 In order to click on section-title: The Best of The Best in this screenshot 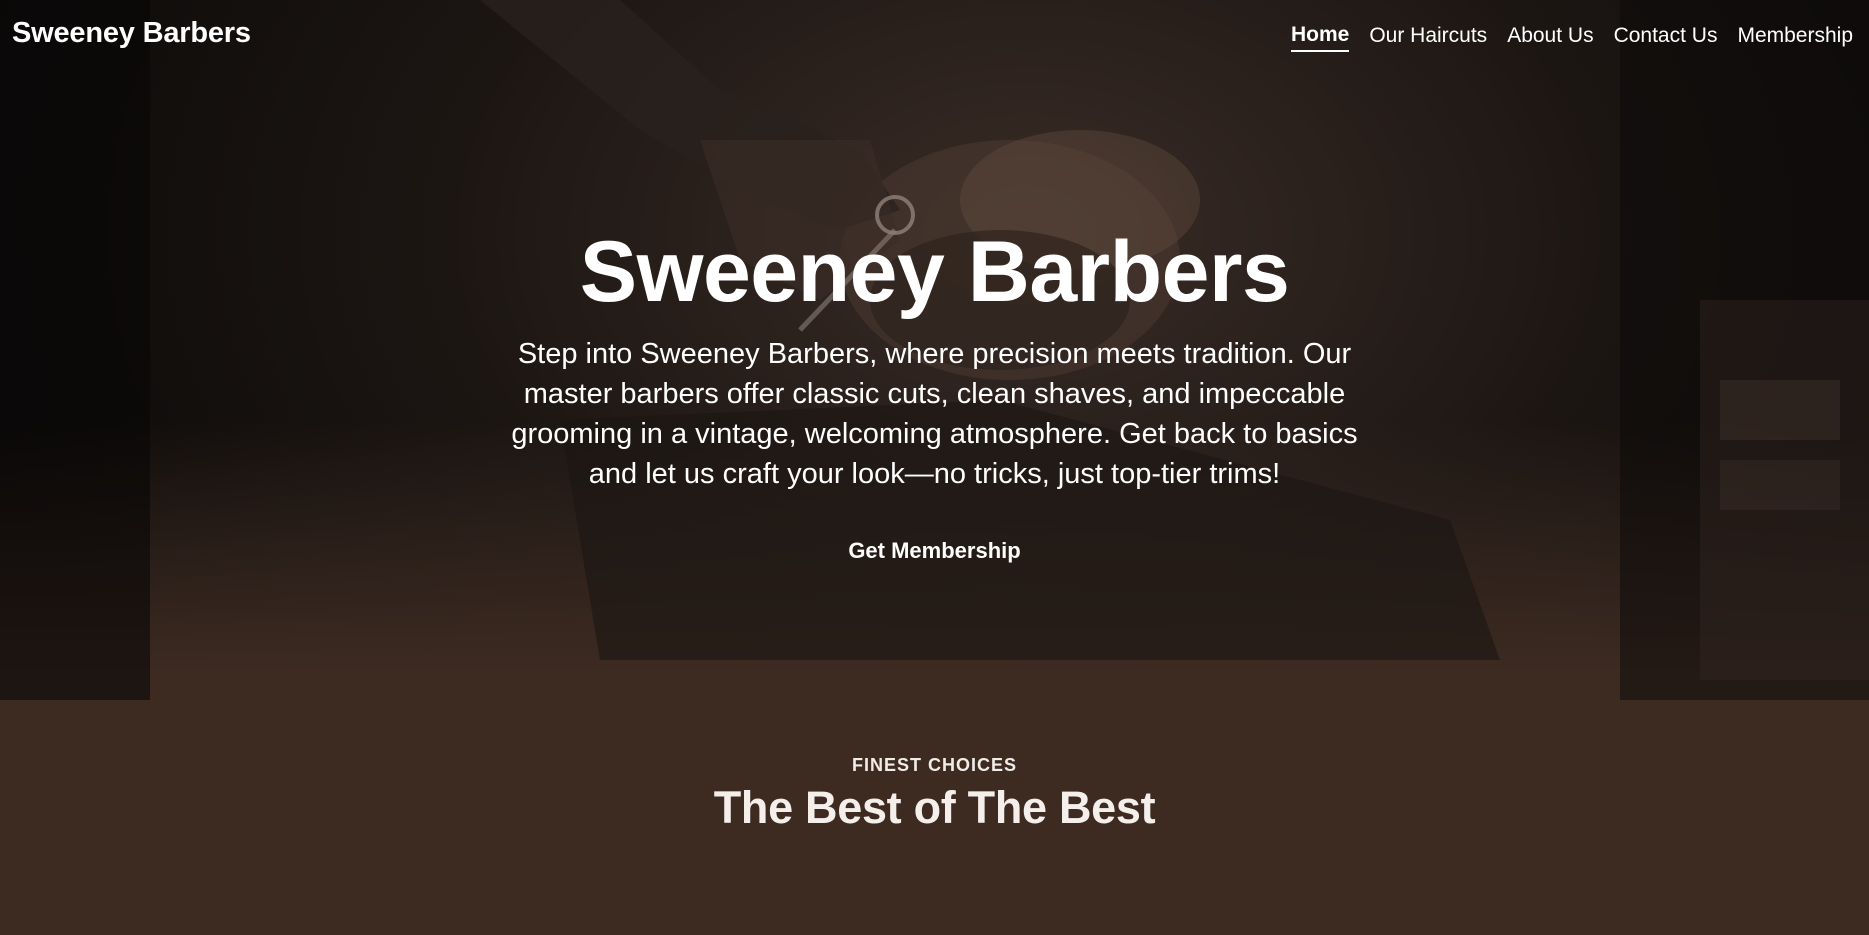, I will do `click(934, 807)`.